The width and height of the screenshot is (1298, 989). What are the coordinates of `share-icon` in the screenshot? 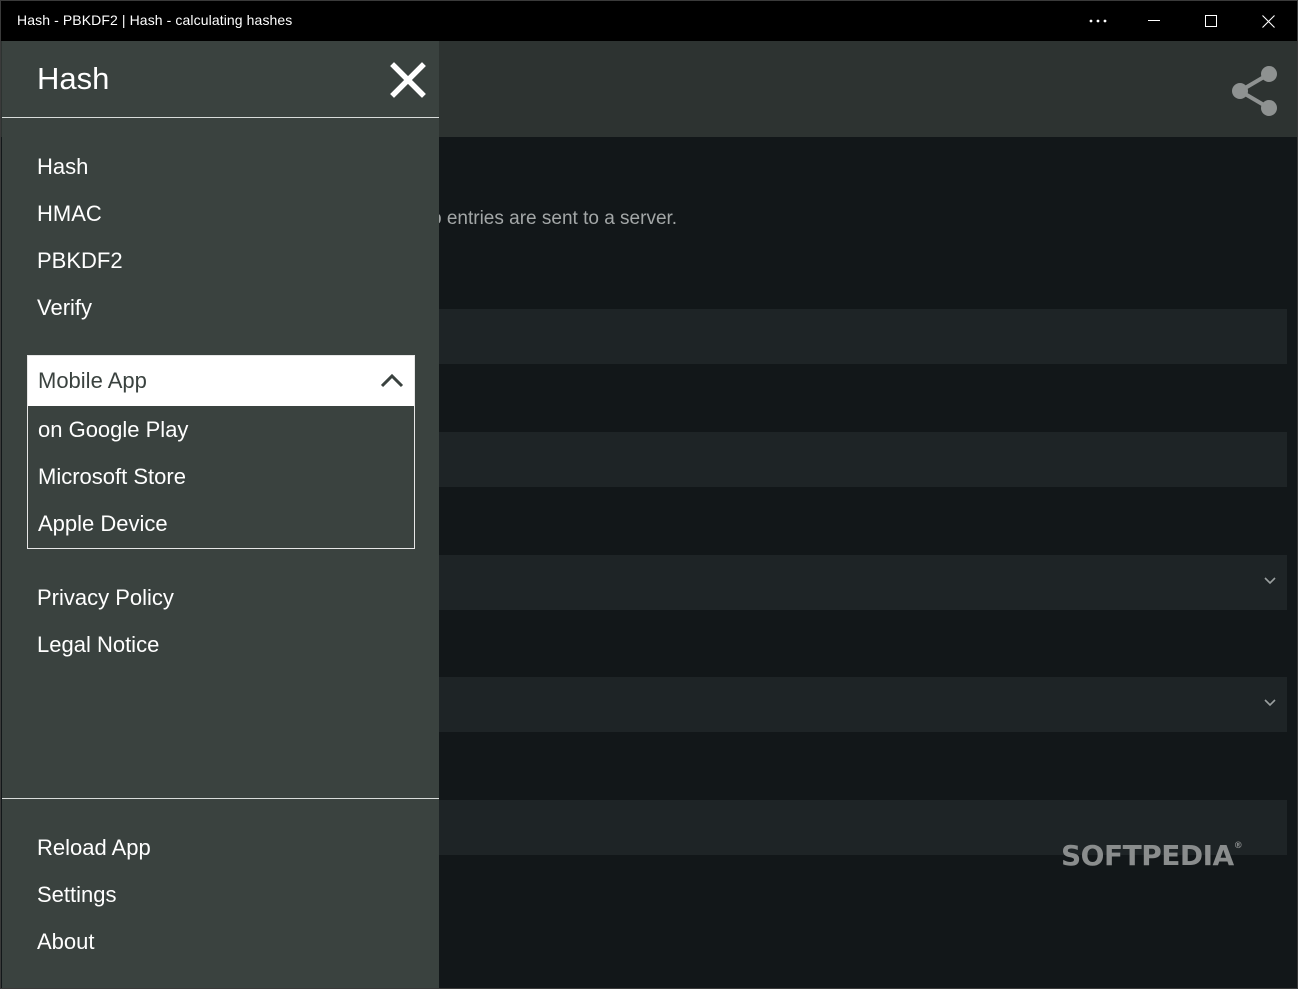 It's located at (1255, 91).